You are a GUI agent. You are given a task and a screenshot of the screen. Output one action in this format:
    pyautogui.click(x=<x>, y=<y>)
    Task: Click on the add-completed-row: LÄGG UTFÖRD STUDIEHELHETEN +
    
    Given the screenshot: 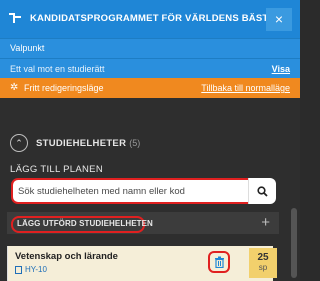 What is the action you would take?
    pyautogui.click(x=143, y=223)
    